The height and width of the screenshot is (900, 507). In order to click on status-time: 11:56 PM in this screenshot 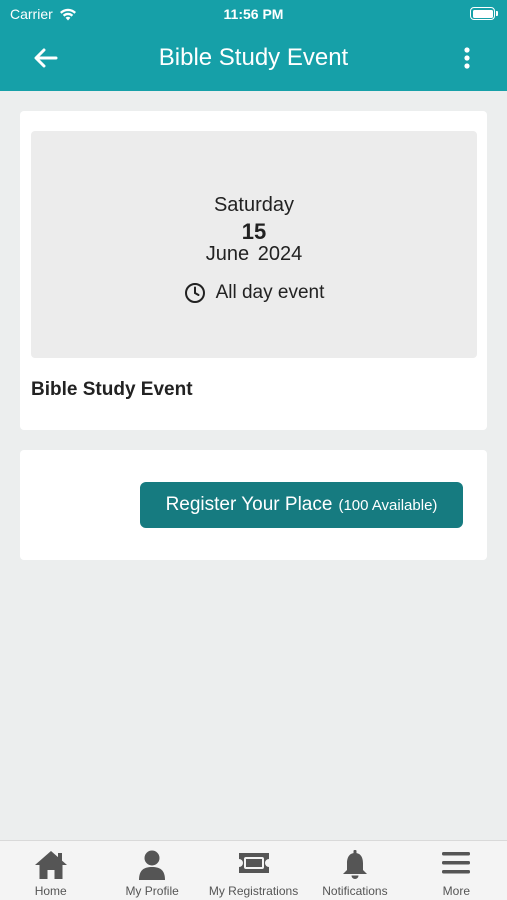, I will do `click(253, 14)`.